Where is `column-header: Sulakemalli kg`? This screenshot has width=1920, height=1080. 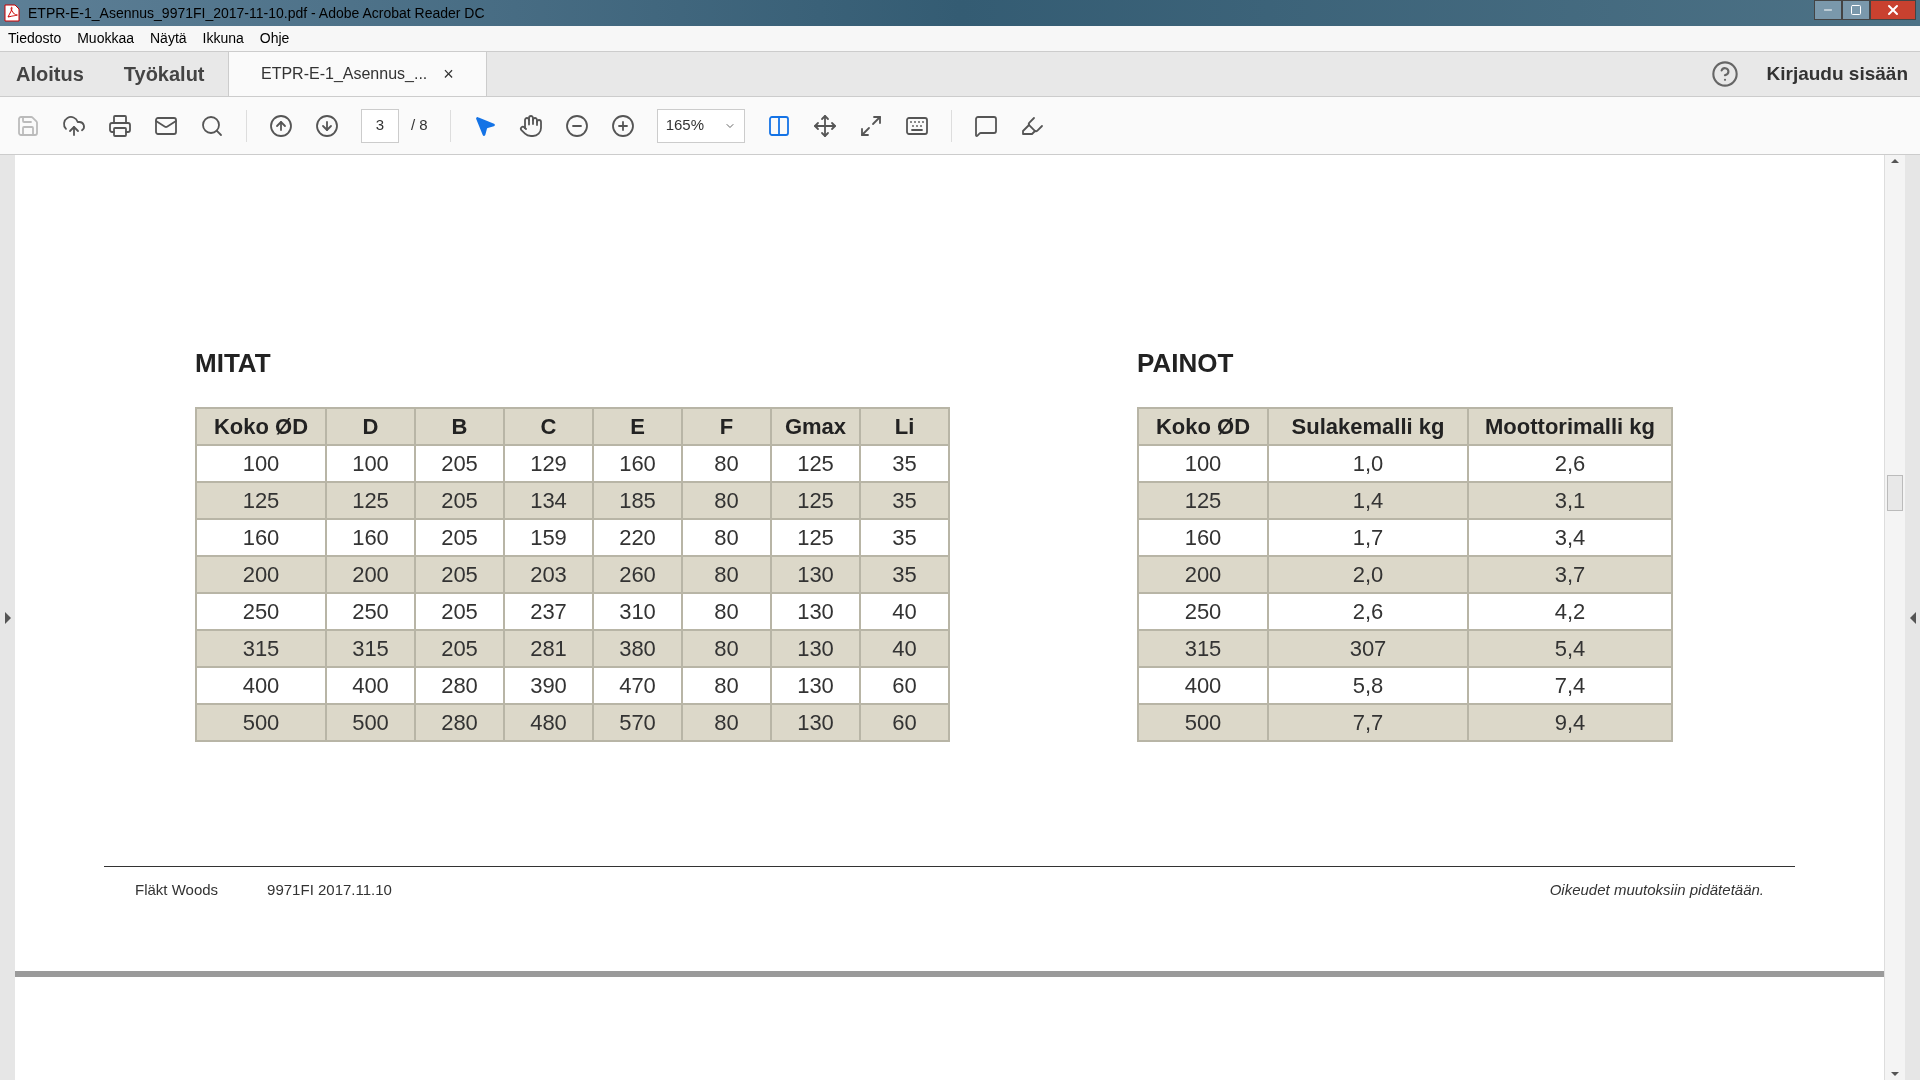 column-header: Sulakemalli kg is located at coordinates (1368, 426).